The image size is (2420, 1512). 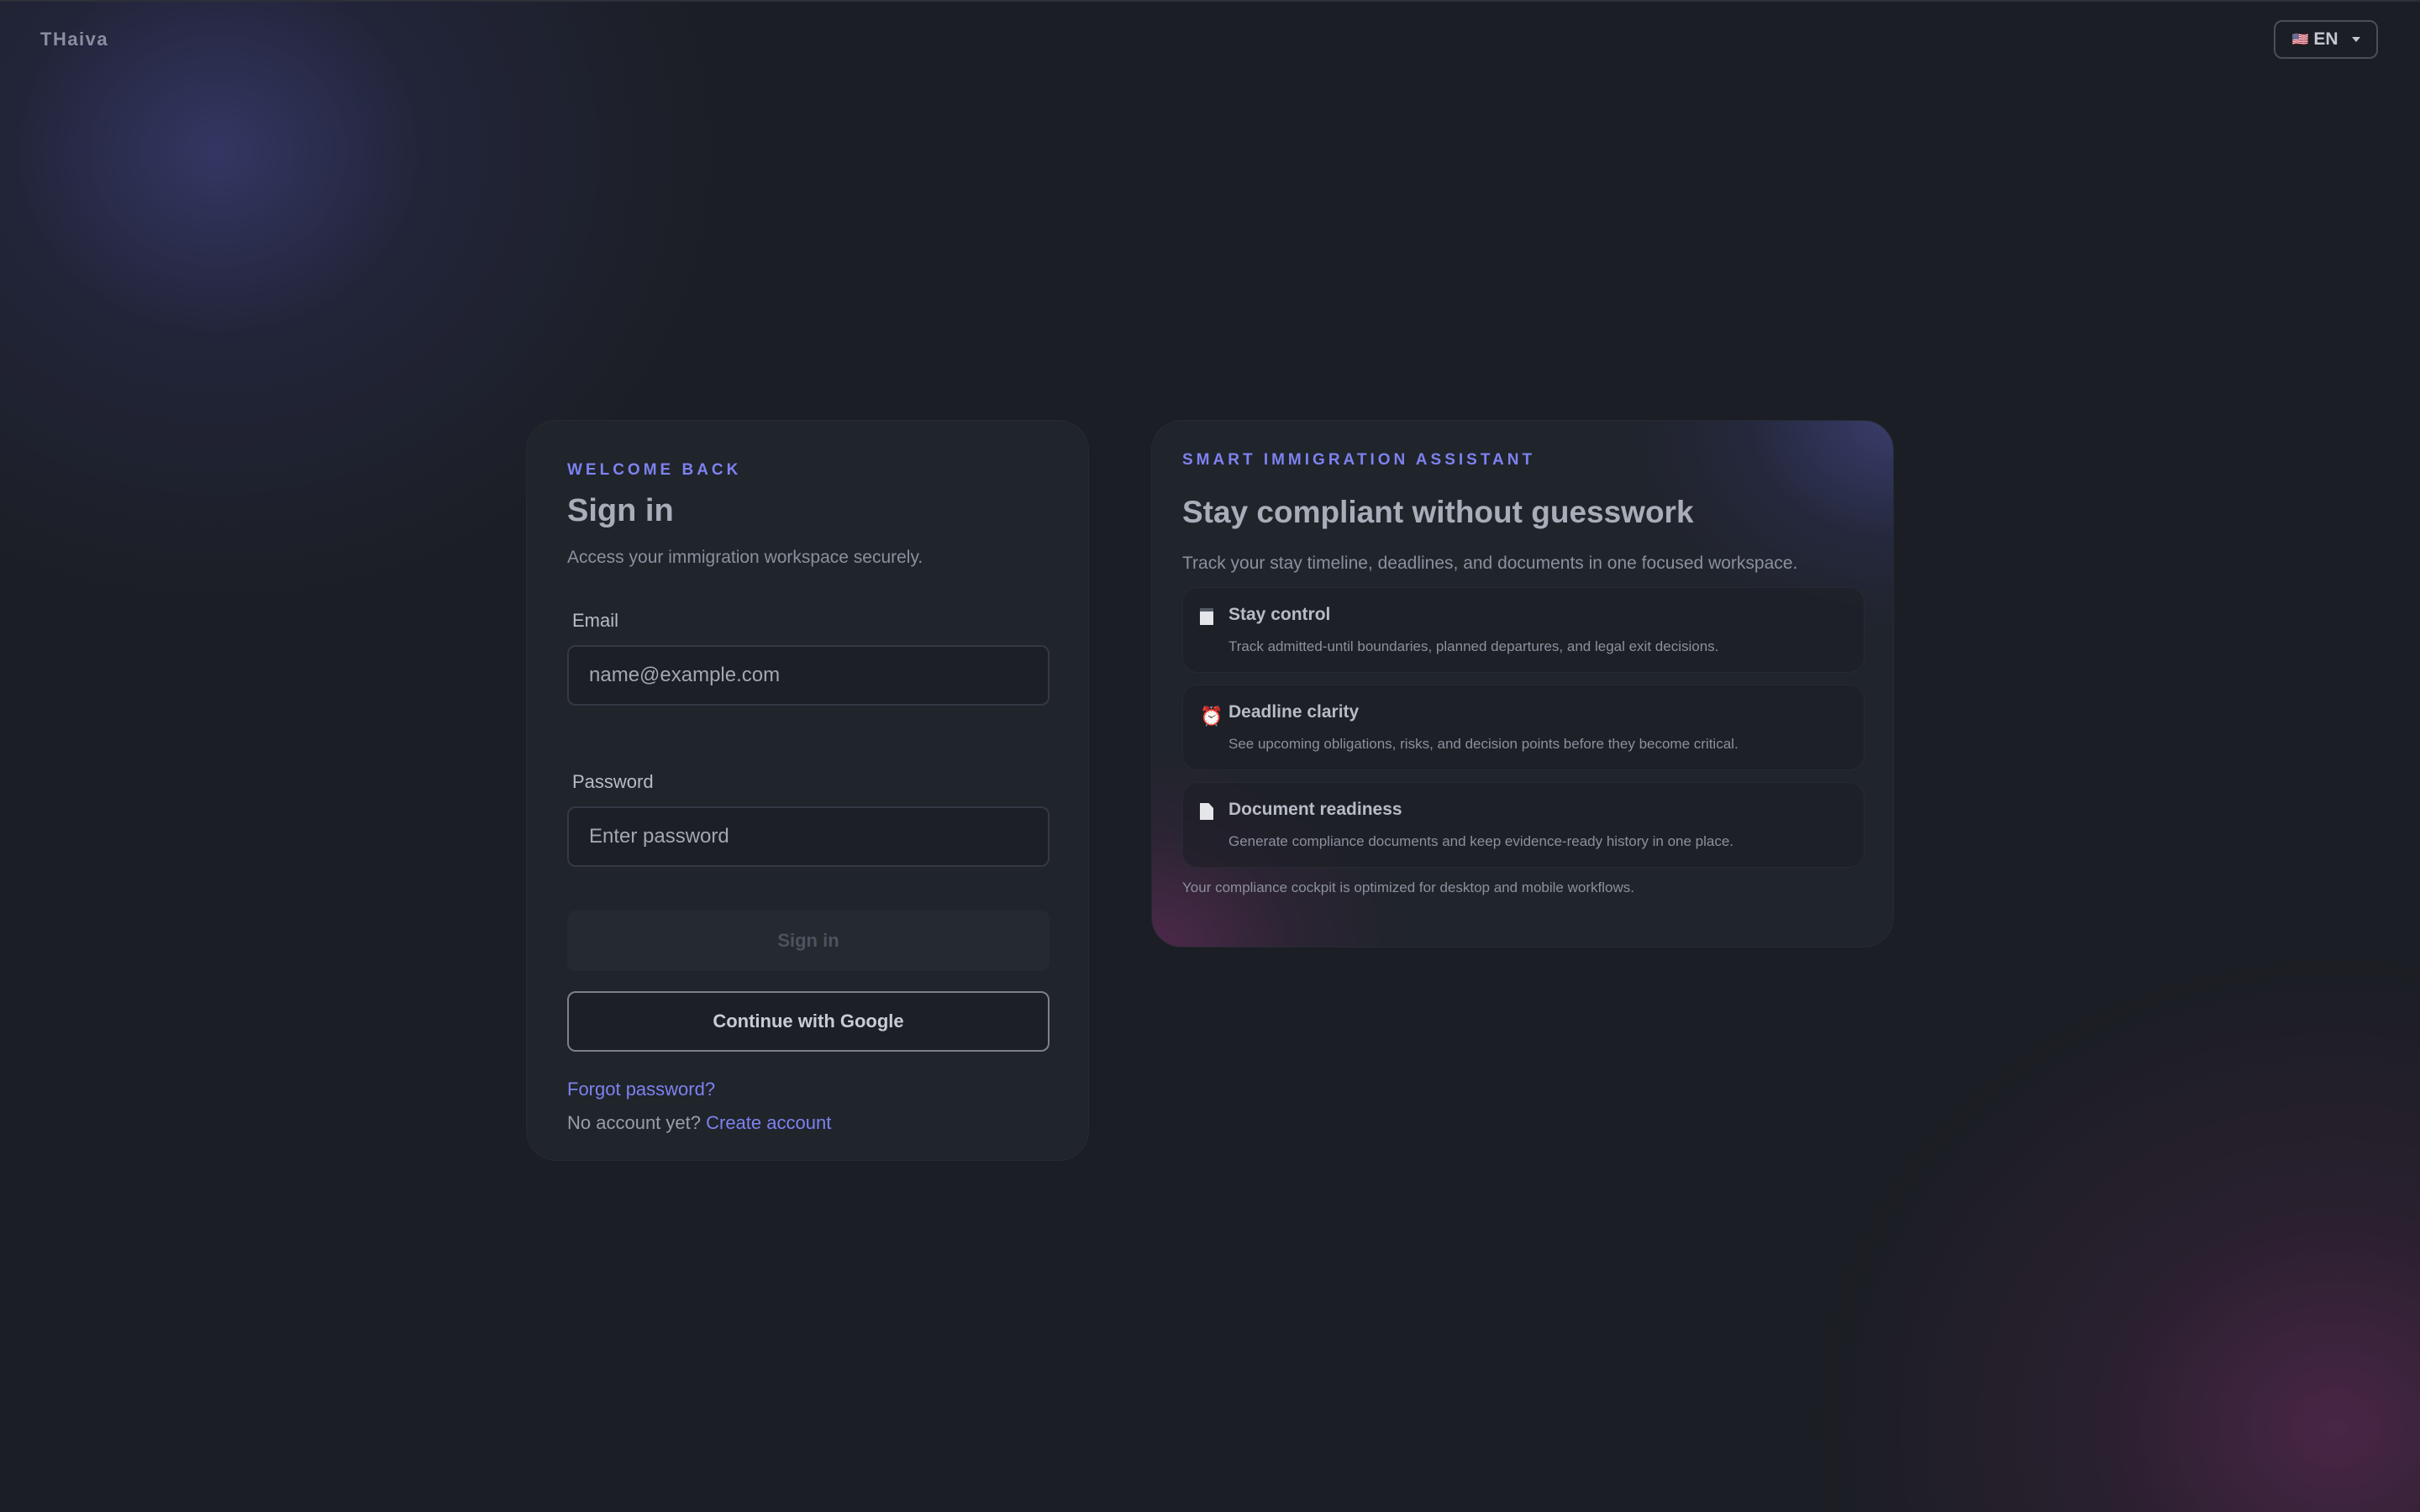 I want to click on feature-title: Document readiness, so click(x=1315, y=809).